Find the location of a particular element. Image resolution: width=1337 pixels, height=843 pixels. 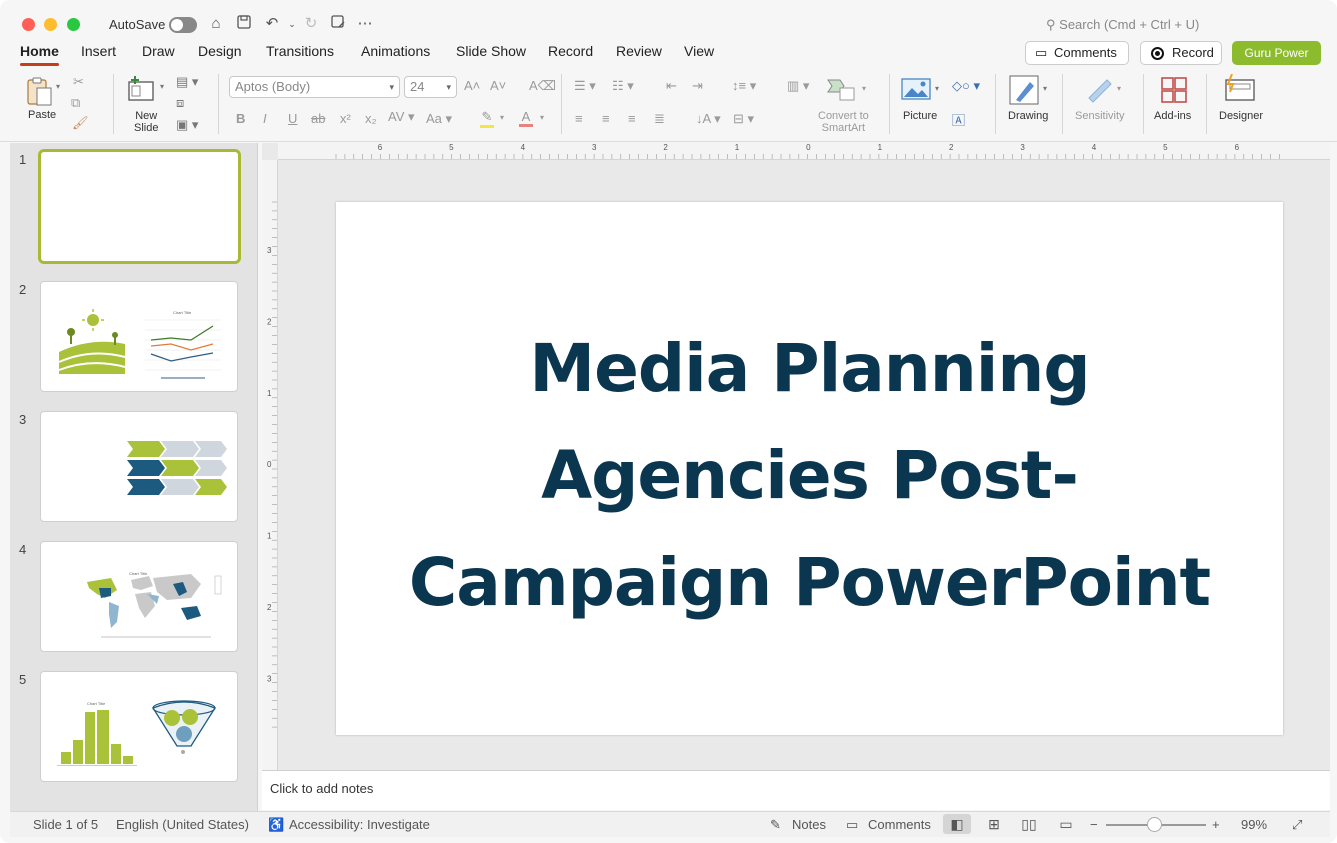

drawing-chevron-icon: ▾ is located at coordinates (1045, 88).